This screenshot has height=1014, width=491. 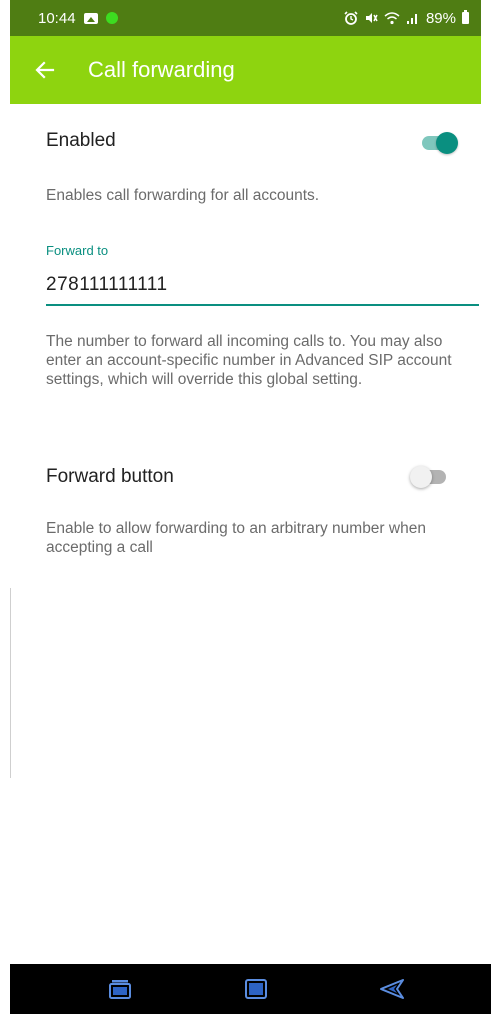 What do you see at coordinates (392, 989) in the screenshot?
I see `back-icon` at bounding box center [392, 989].